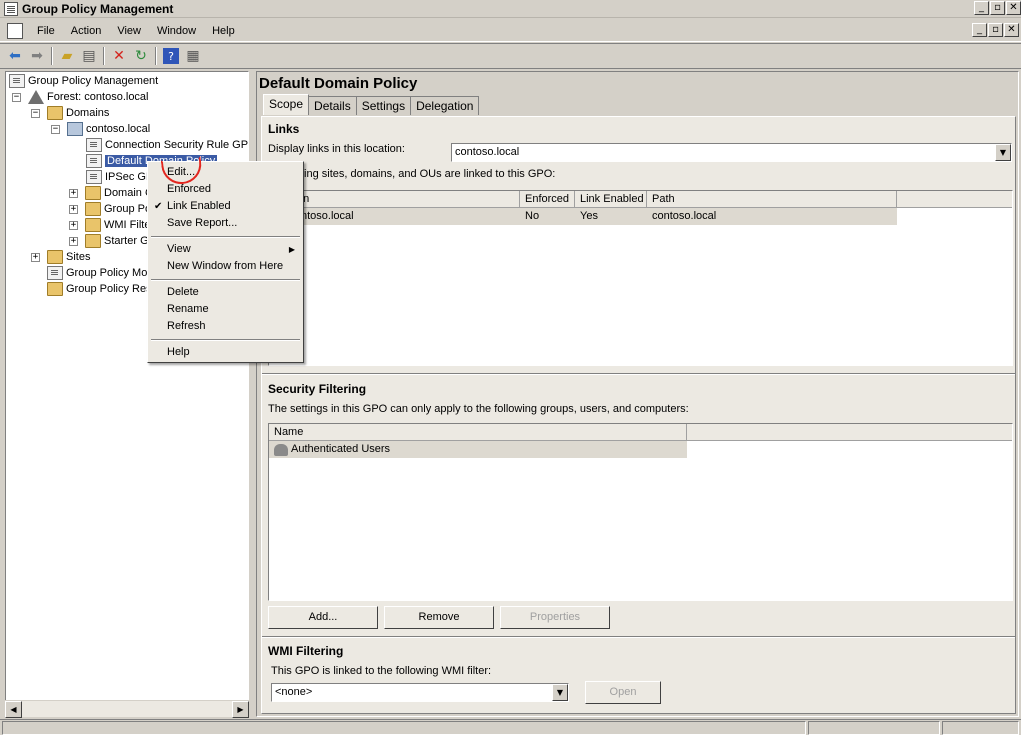 The width and height of the screenshot is (1021, 735). I want to click on tab-details: Details, so click(332, 105).